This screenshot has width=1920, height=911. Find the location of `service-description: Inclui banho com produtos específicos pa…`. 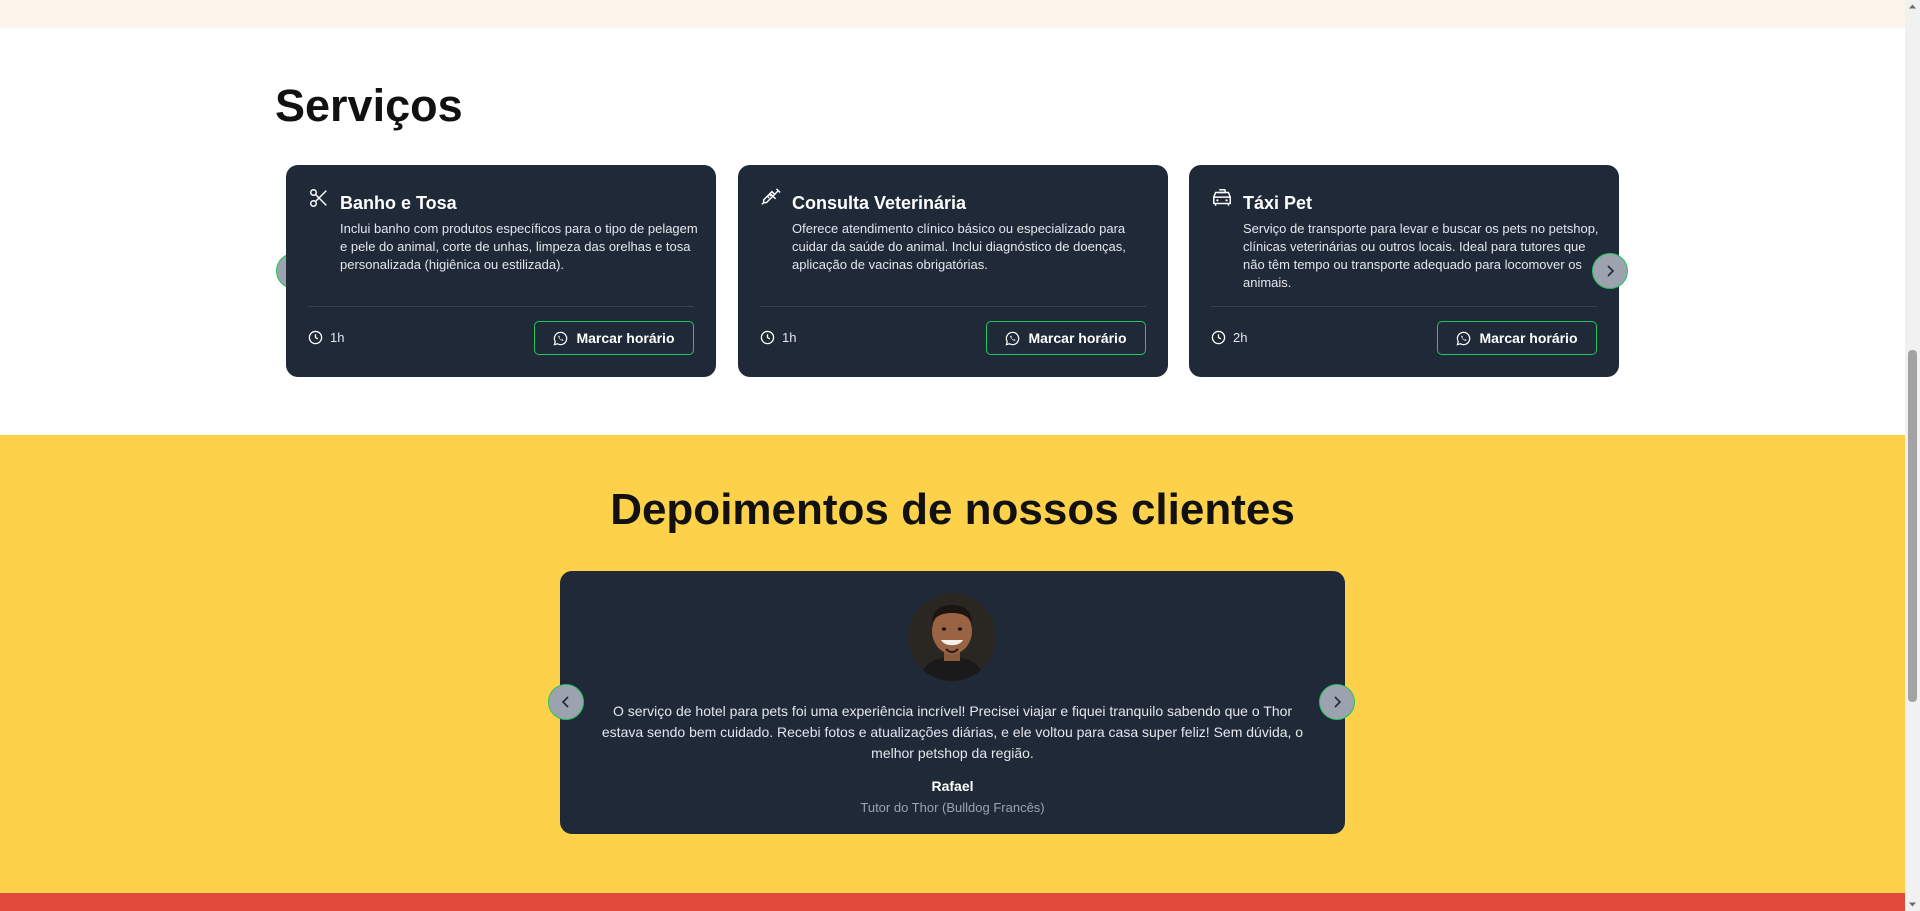

service-description: Inclui banho com produtos específicos pa… is located at coordinates (519, 246).